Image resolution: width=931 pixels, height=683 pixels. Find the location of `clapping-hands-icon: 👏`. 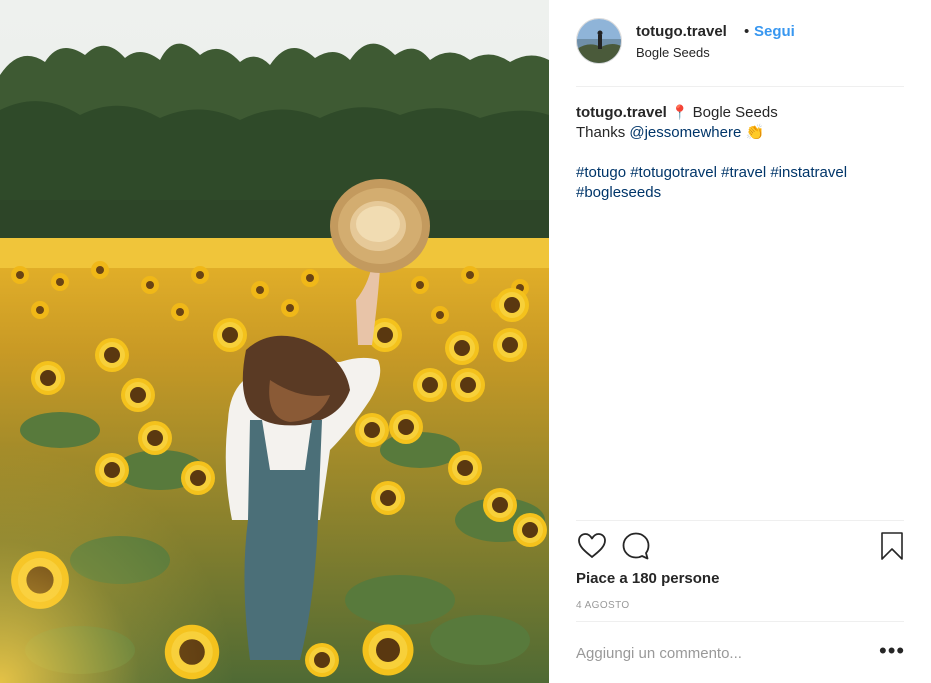

clapping-hands-icon: 👏 is located at coordinates (755, 132).